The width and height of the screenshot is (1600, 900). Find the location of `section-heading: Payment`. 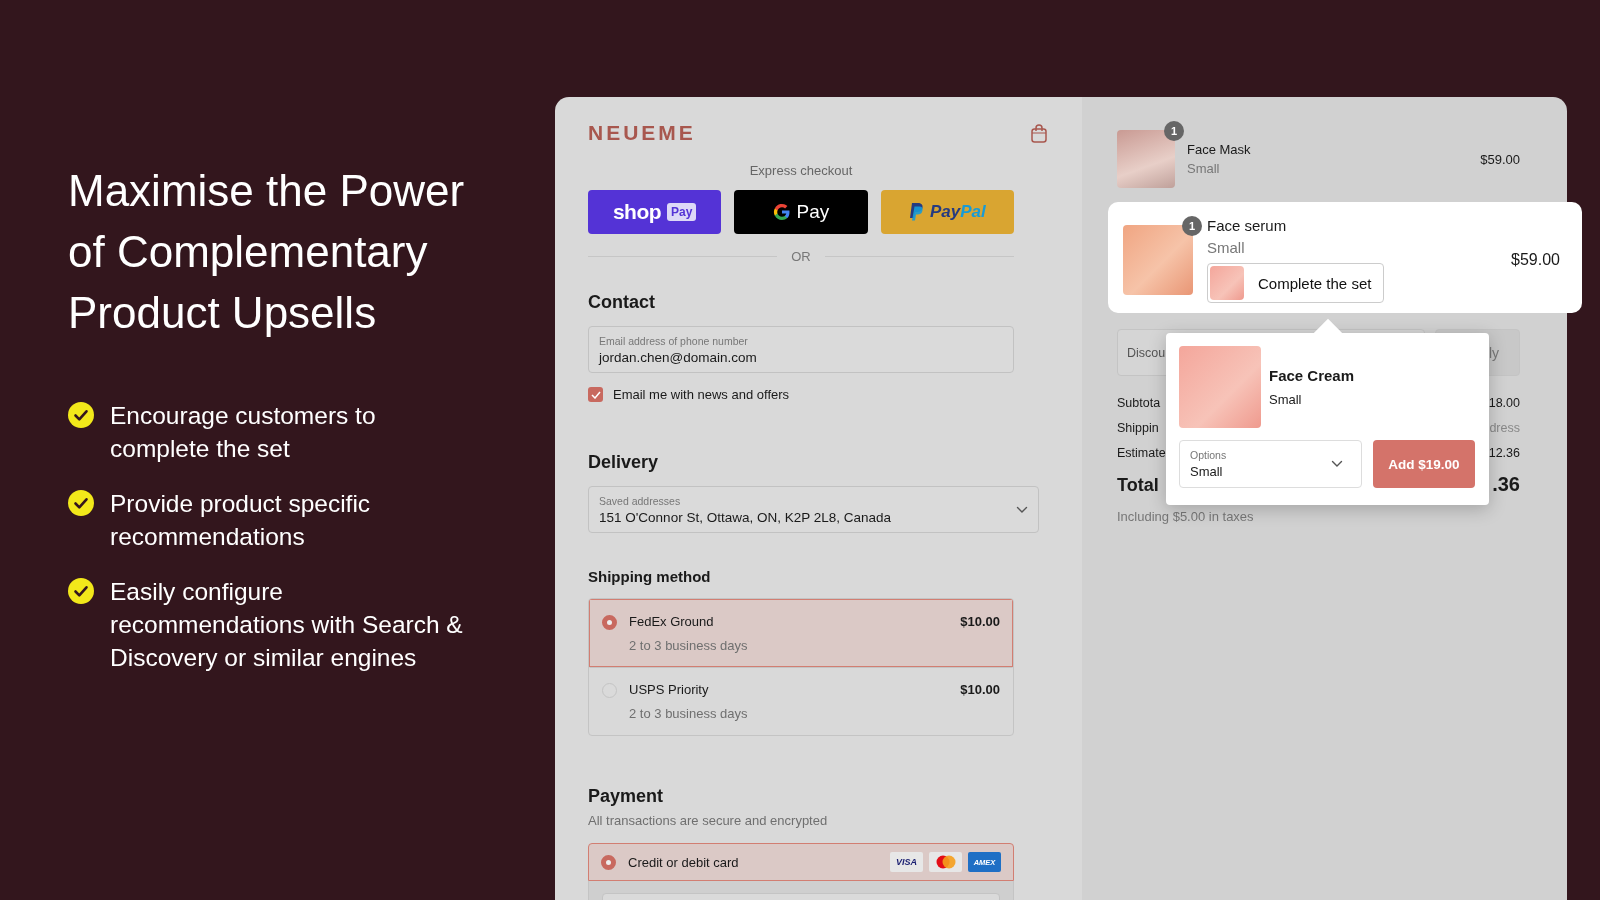

section-heading: Payment is located at coordinates (626, 796).